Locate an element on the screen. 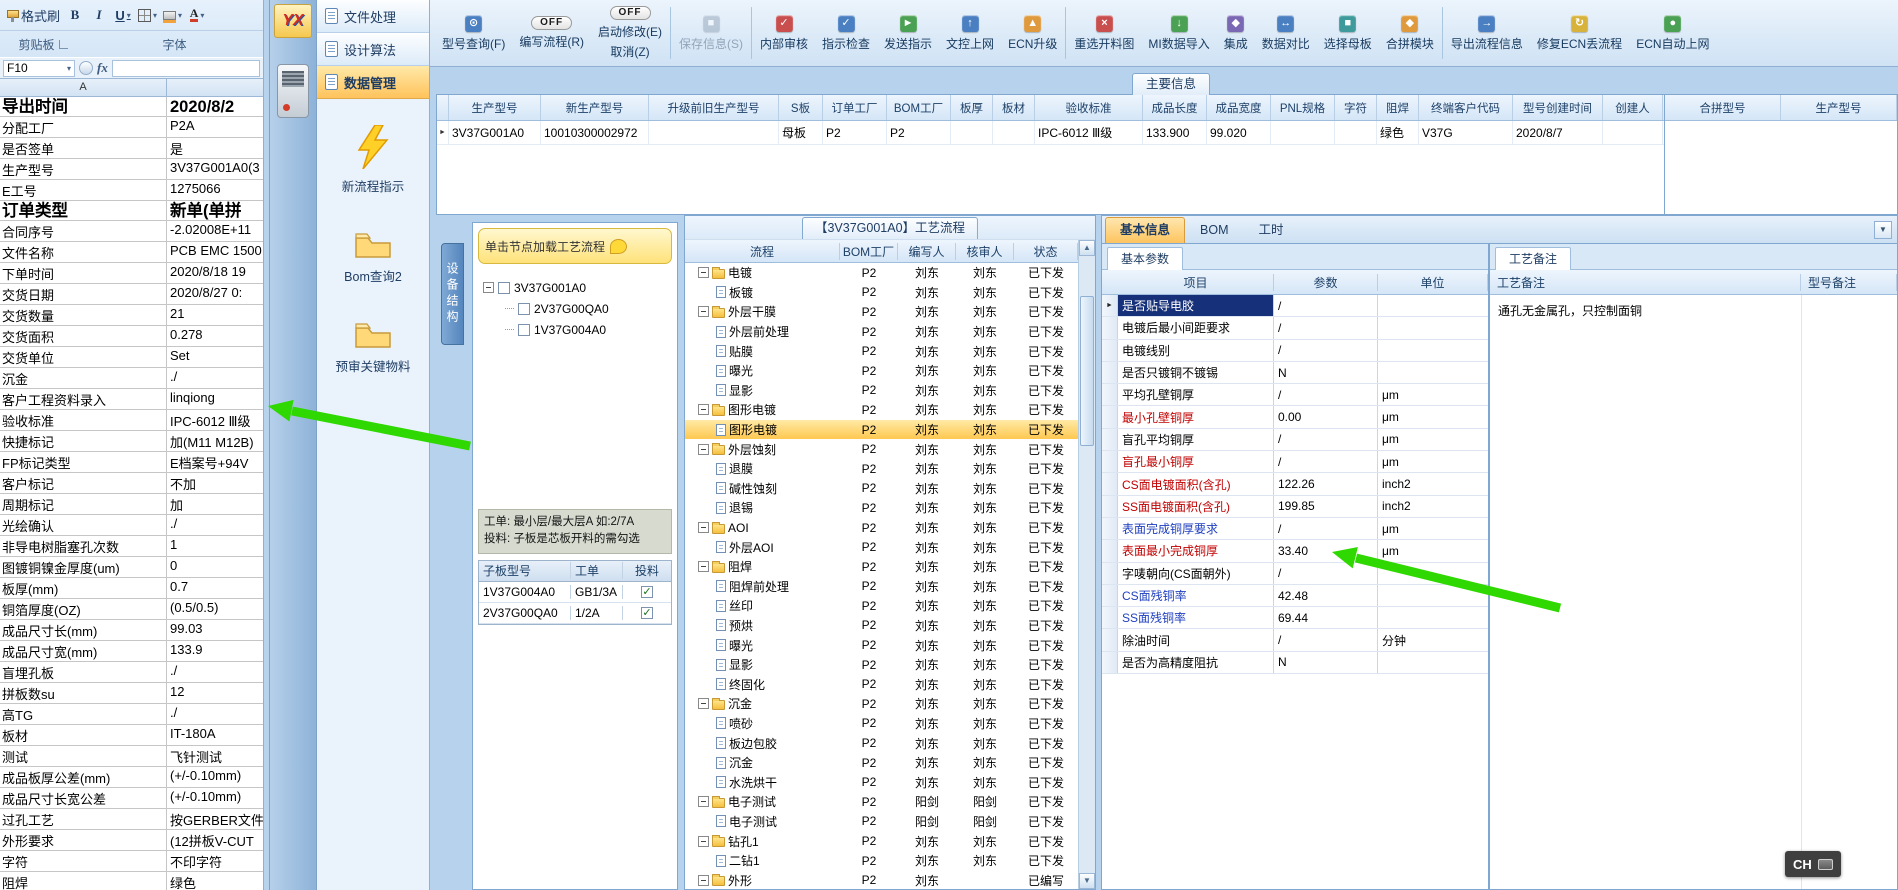 The image size is (1898, 890). property-value-cell: 是 is located at coordinates (215, 148).